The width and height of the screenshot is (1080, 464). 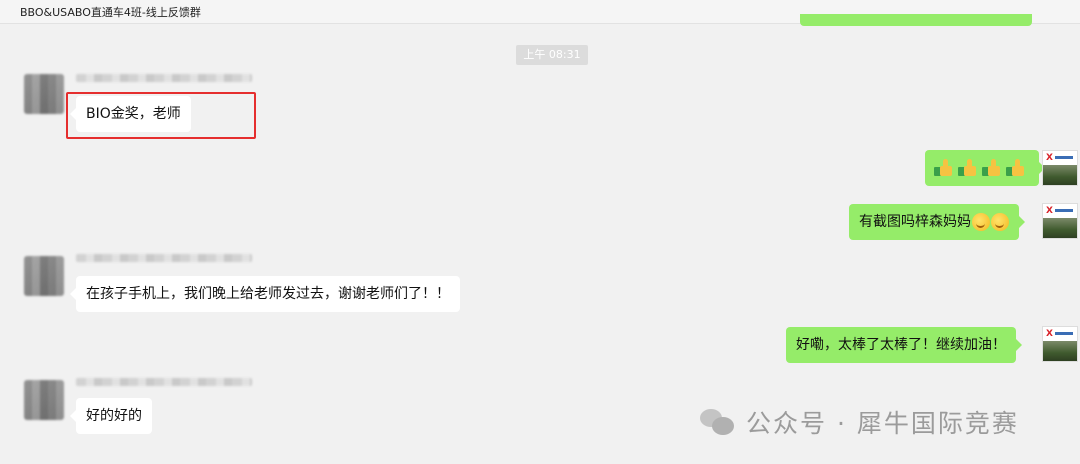 What do you see at coordinates (114, 416) in the screenshot?
I see `message-text: 好的好的` at bounding box center [114, 416].